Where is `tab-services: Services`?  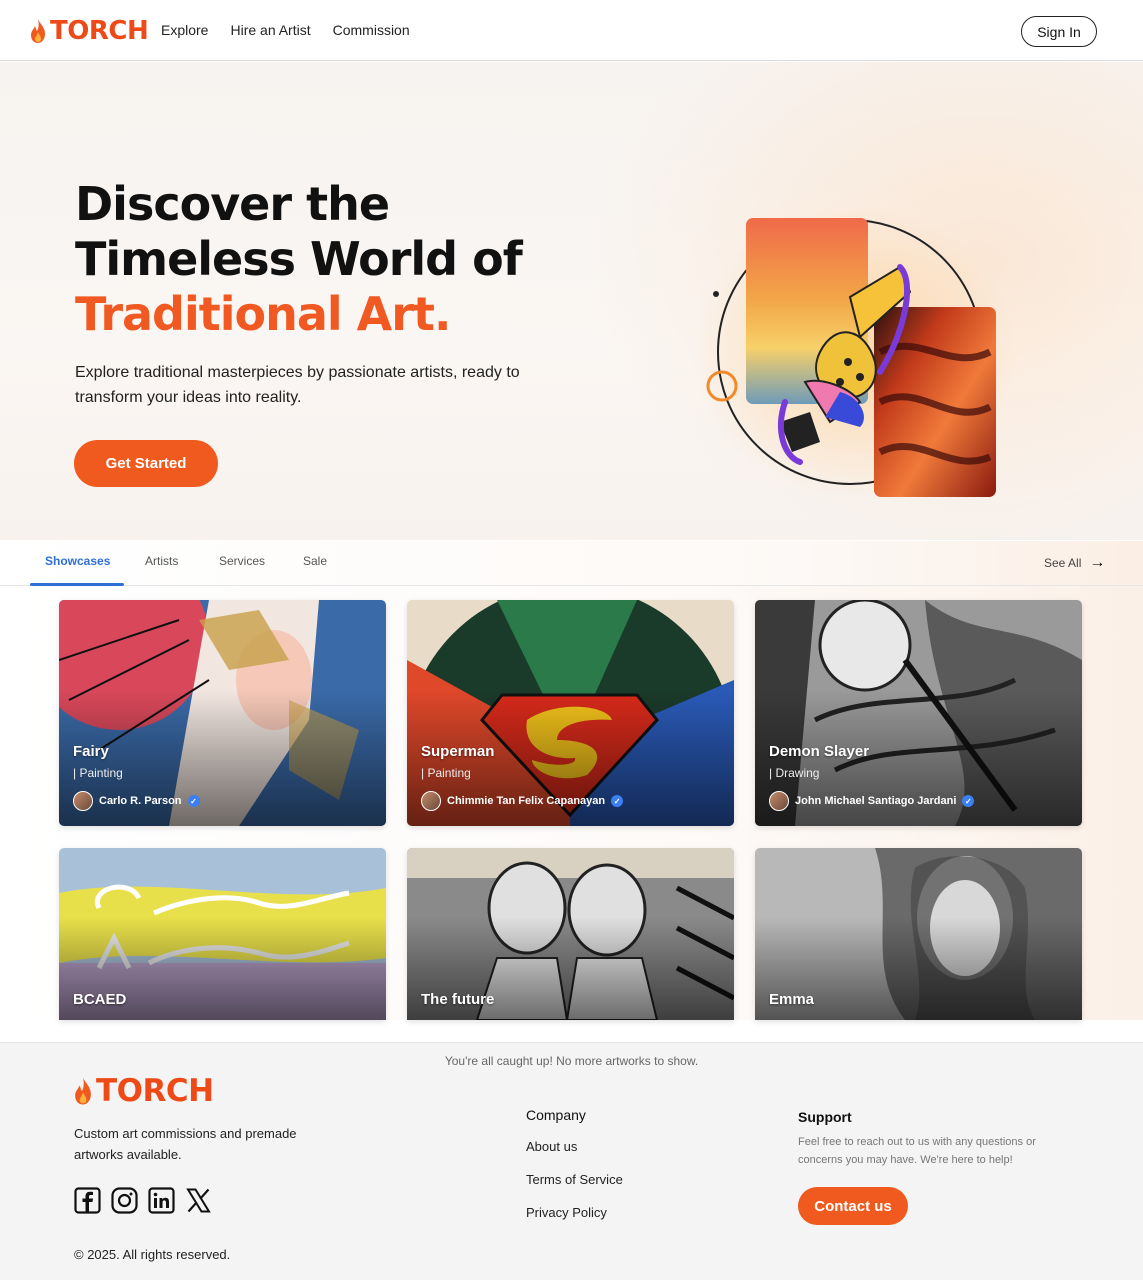 tab-services: Services is located at coordinates (242, 561).